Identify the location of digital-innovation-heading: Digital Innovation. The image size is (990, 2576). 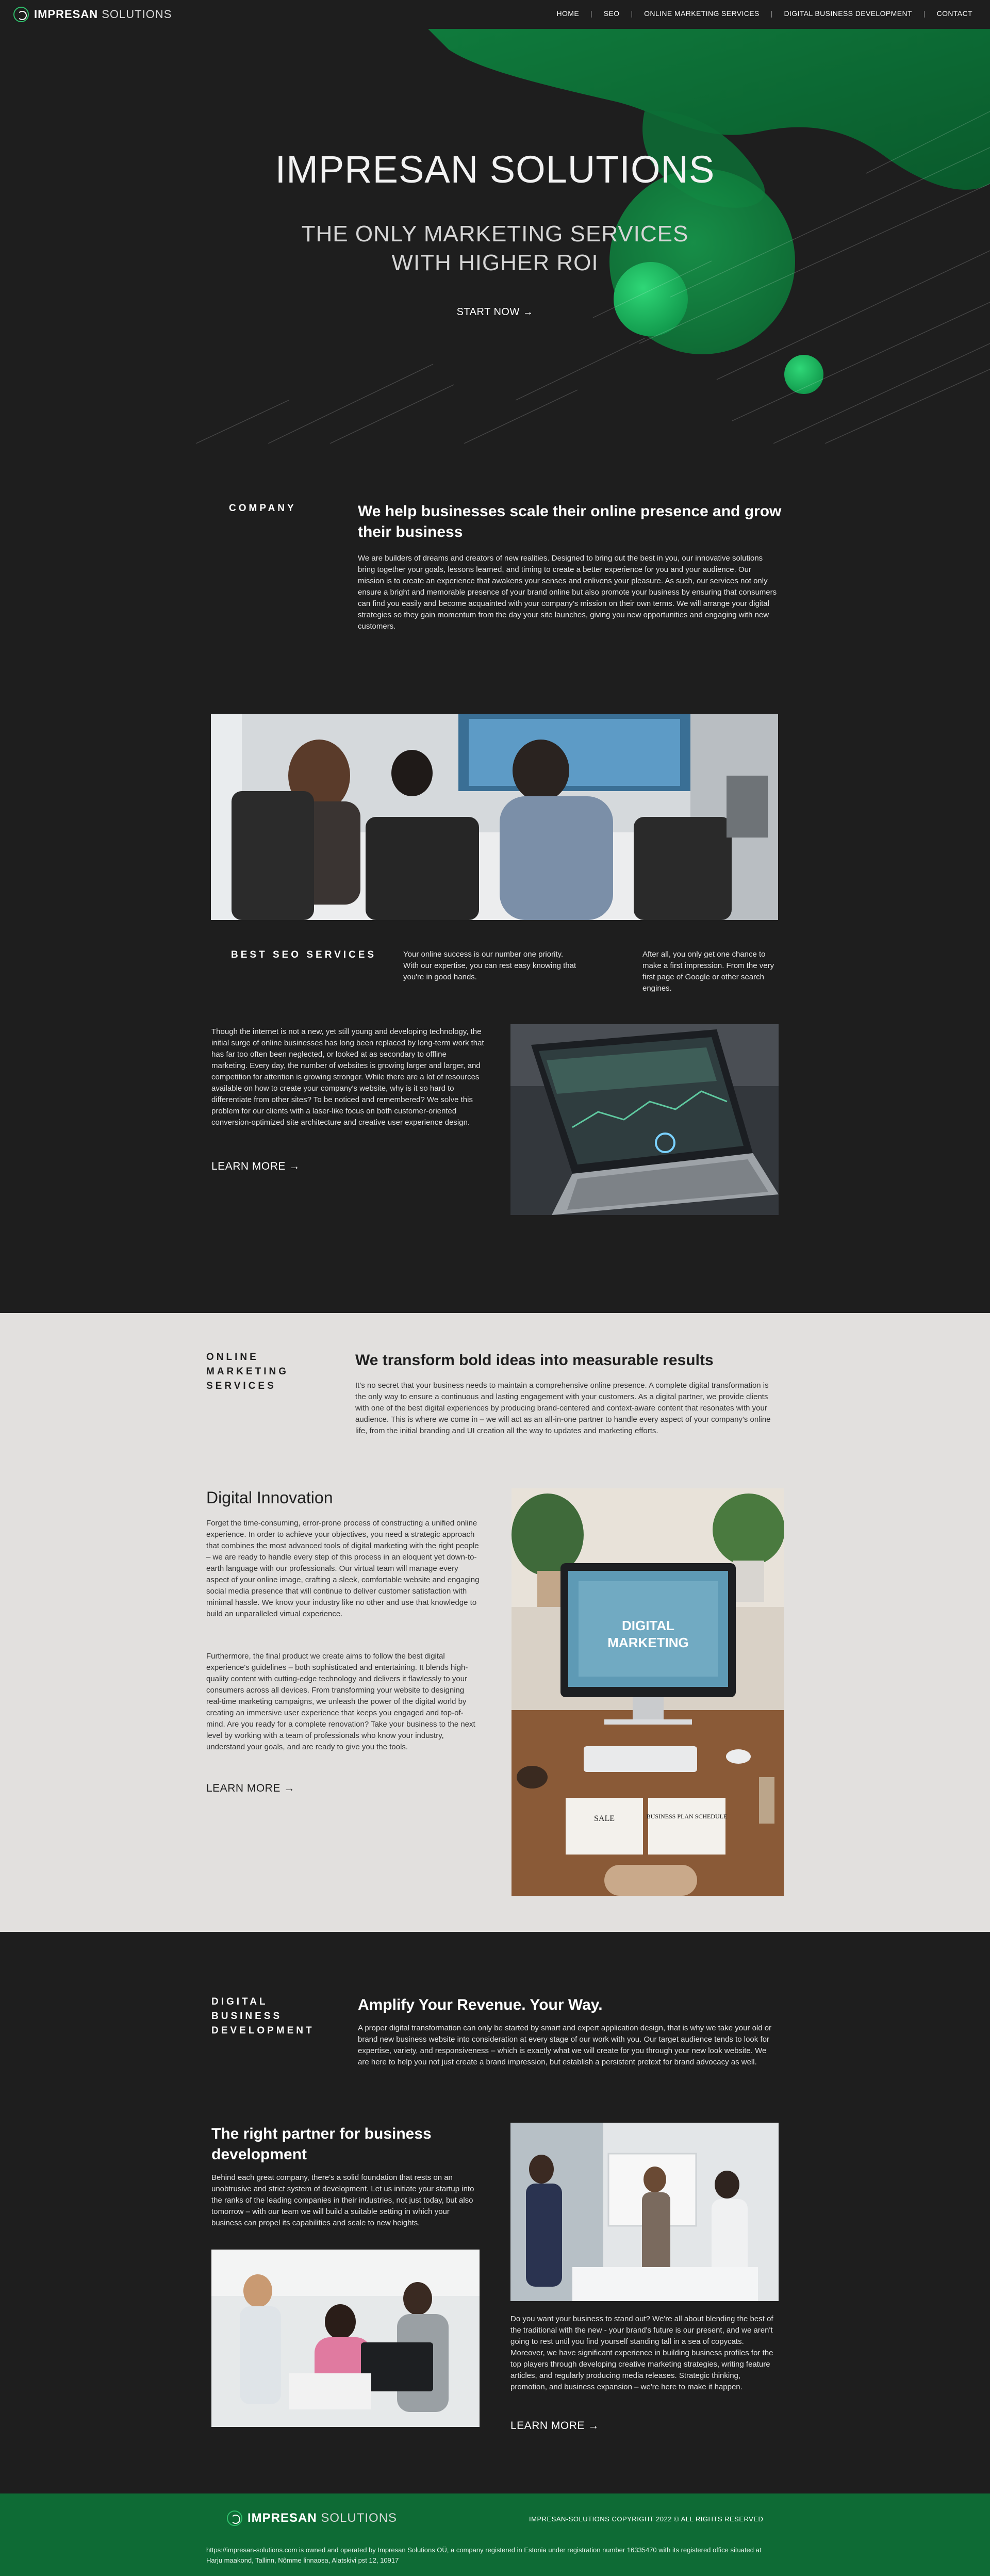
(269, 1497).